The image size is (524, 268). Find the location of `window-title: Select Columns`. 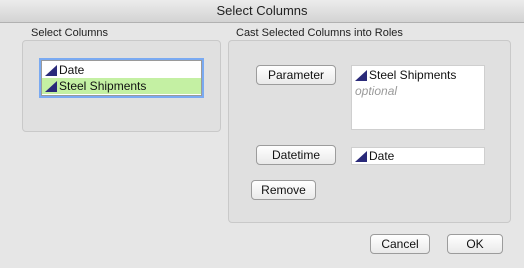

window-title: Select Columns is located at coordinates (262, 11).